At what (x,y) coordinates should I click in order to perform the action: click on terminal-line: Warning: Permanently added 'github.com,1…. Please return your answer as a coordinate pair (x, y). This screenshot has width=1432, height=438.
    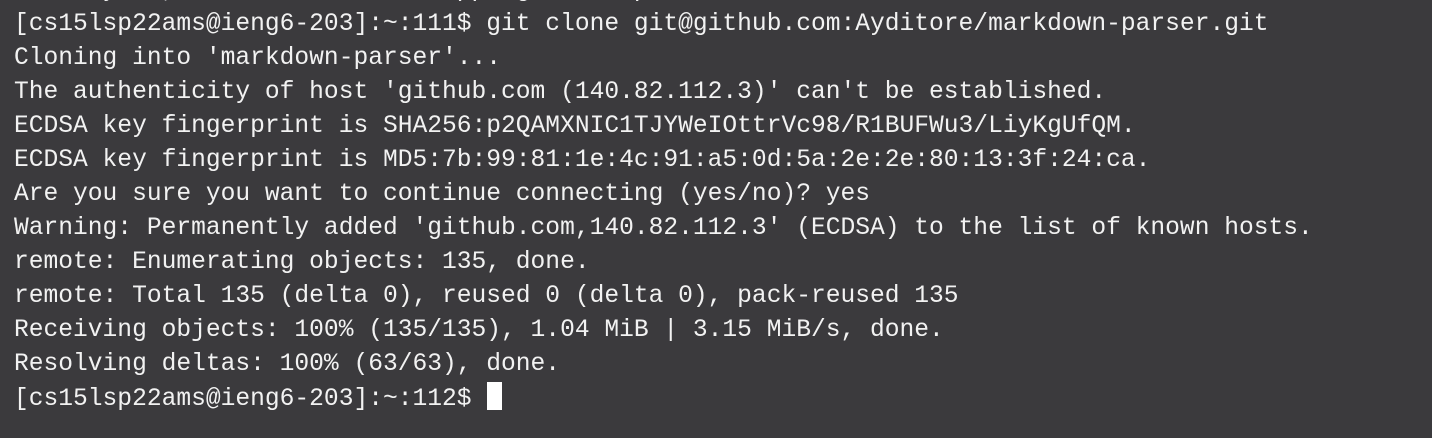
    Looking at the image, I should click on (663, 228).